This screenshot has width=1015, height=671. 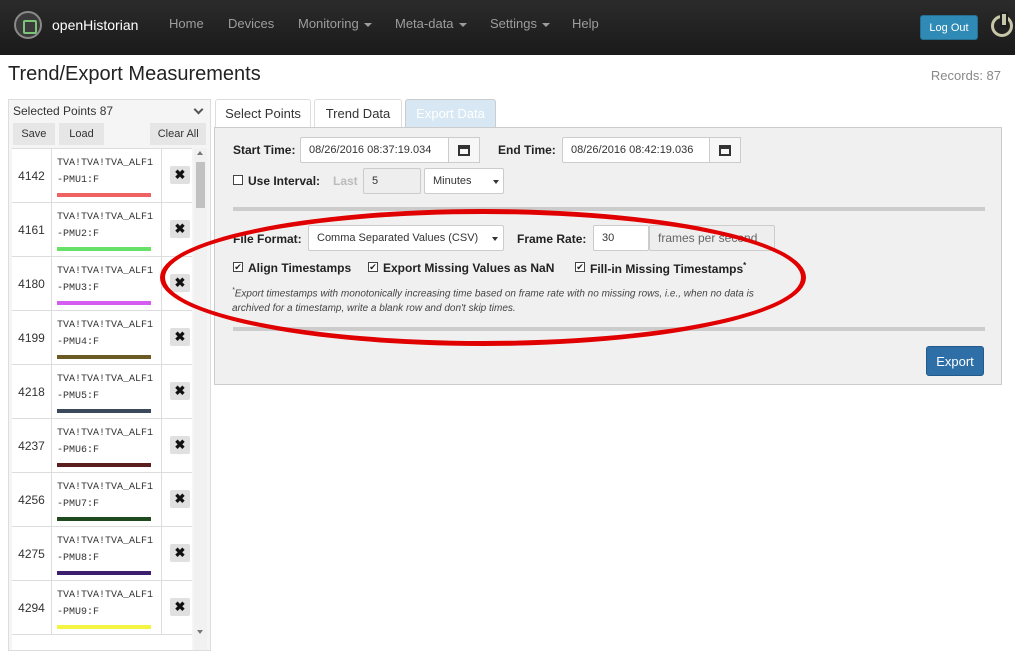 I want to click on tab-select-points: Select Points, so click(x=263, y=113).